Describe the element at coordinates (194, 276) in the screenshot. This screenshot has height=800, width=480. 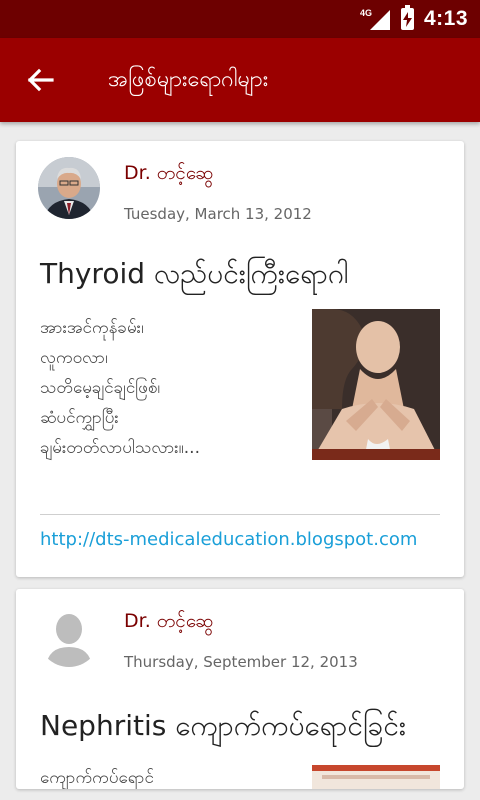
I see `post-title: Thyroid လည်ပင်းကြီးရောဂါ` at that location.